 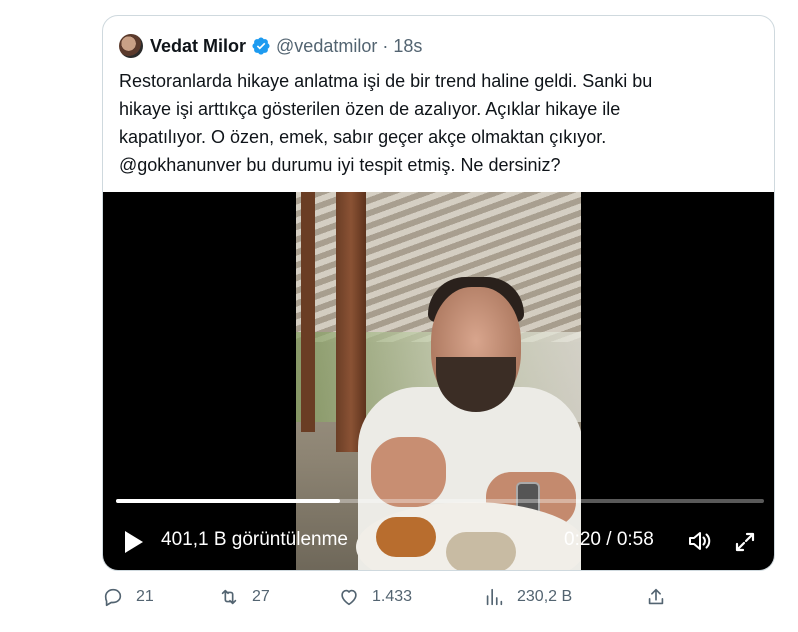 I want to click on volume-icon, so click(x=700, y=541).